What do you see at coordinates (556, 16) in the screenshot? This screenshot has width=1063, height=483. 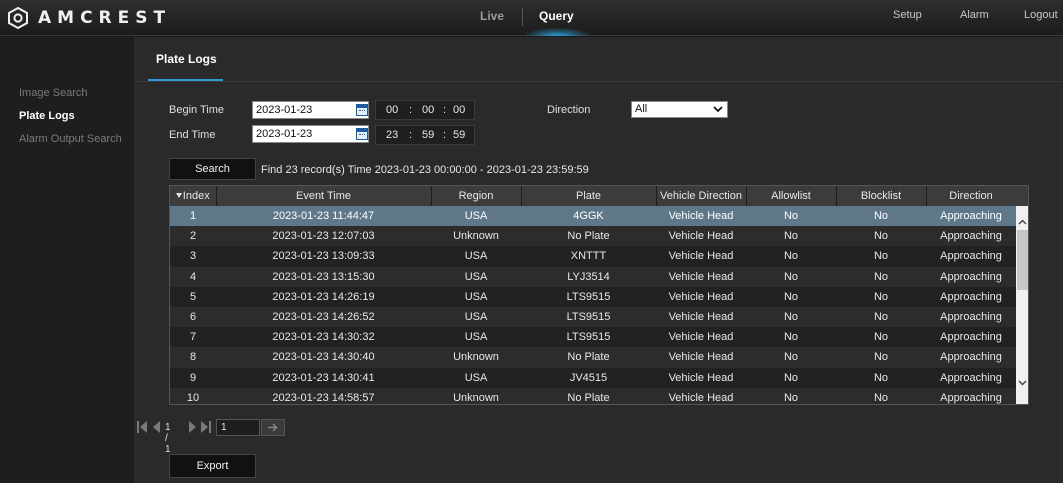 I see `nav-query: Query` at bounding box center [556, 16].